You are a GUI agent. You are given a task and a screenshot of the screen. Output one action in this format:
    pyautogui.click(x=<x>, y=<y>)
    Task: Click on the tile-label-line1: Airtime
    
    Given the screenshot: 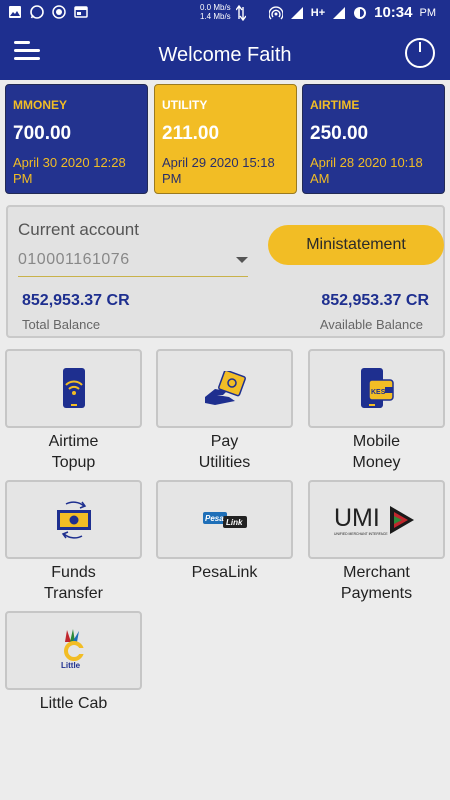 What is the action you would take?
    pyautogui.click(x=73, y=441)
    